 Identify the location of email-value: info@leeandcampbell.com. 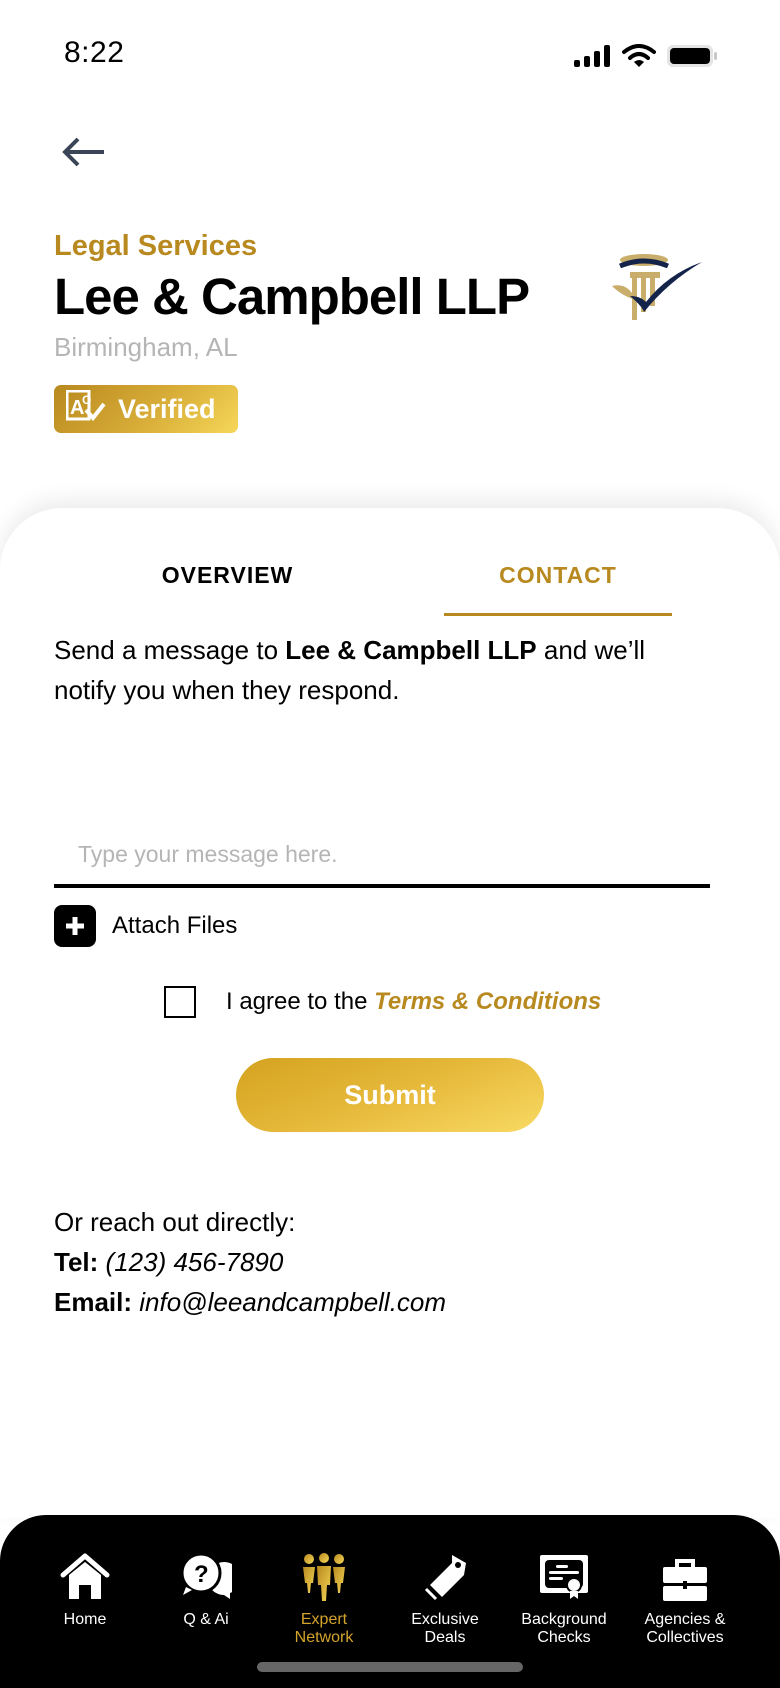
(292, 1302).